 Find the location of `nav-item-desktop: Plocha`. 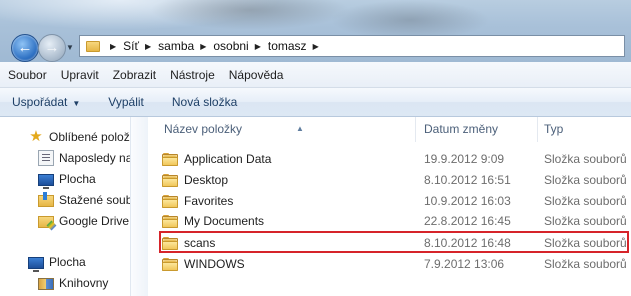

nav-item-desktop: Plocha is located at coordinates (67, 179).